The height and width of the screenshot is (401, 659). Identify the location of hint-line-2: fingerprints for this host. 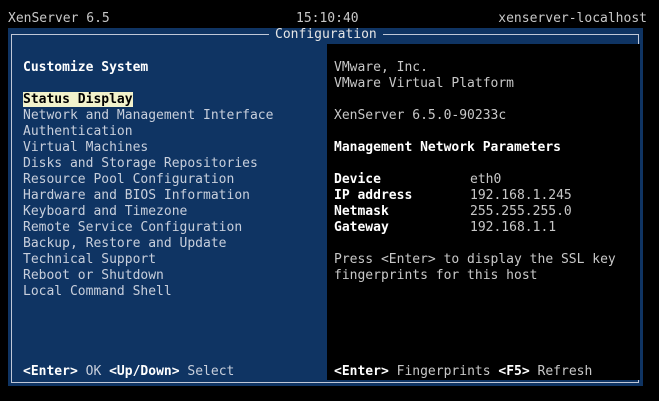
(436, 275).